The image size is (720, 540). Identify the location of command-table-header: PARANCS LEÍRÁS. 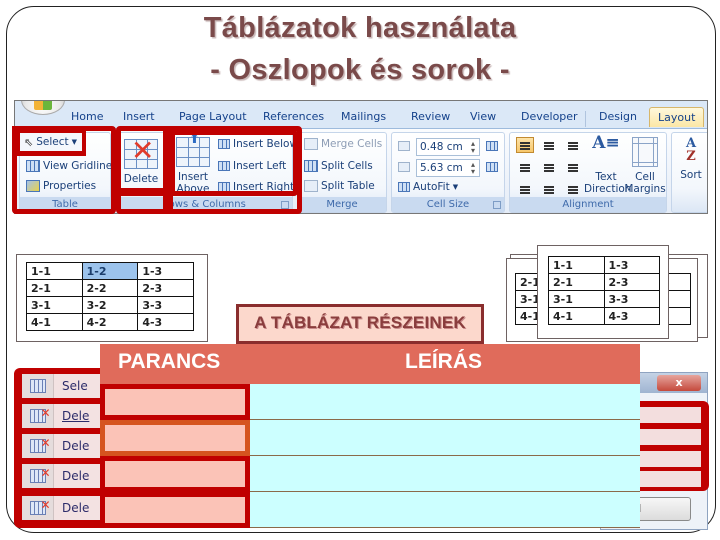
(370, 365).